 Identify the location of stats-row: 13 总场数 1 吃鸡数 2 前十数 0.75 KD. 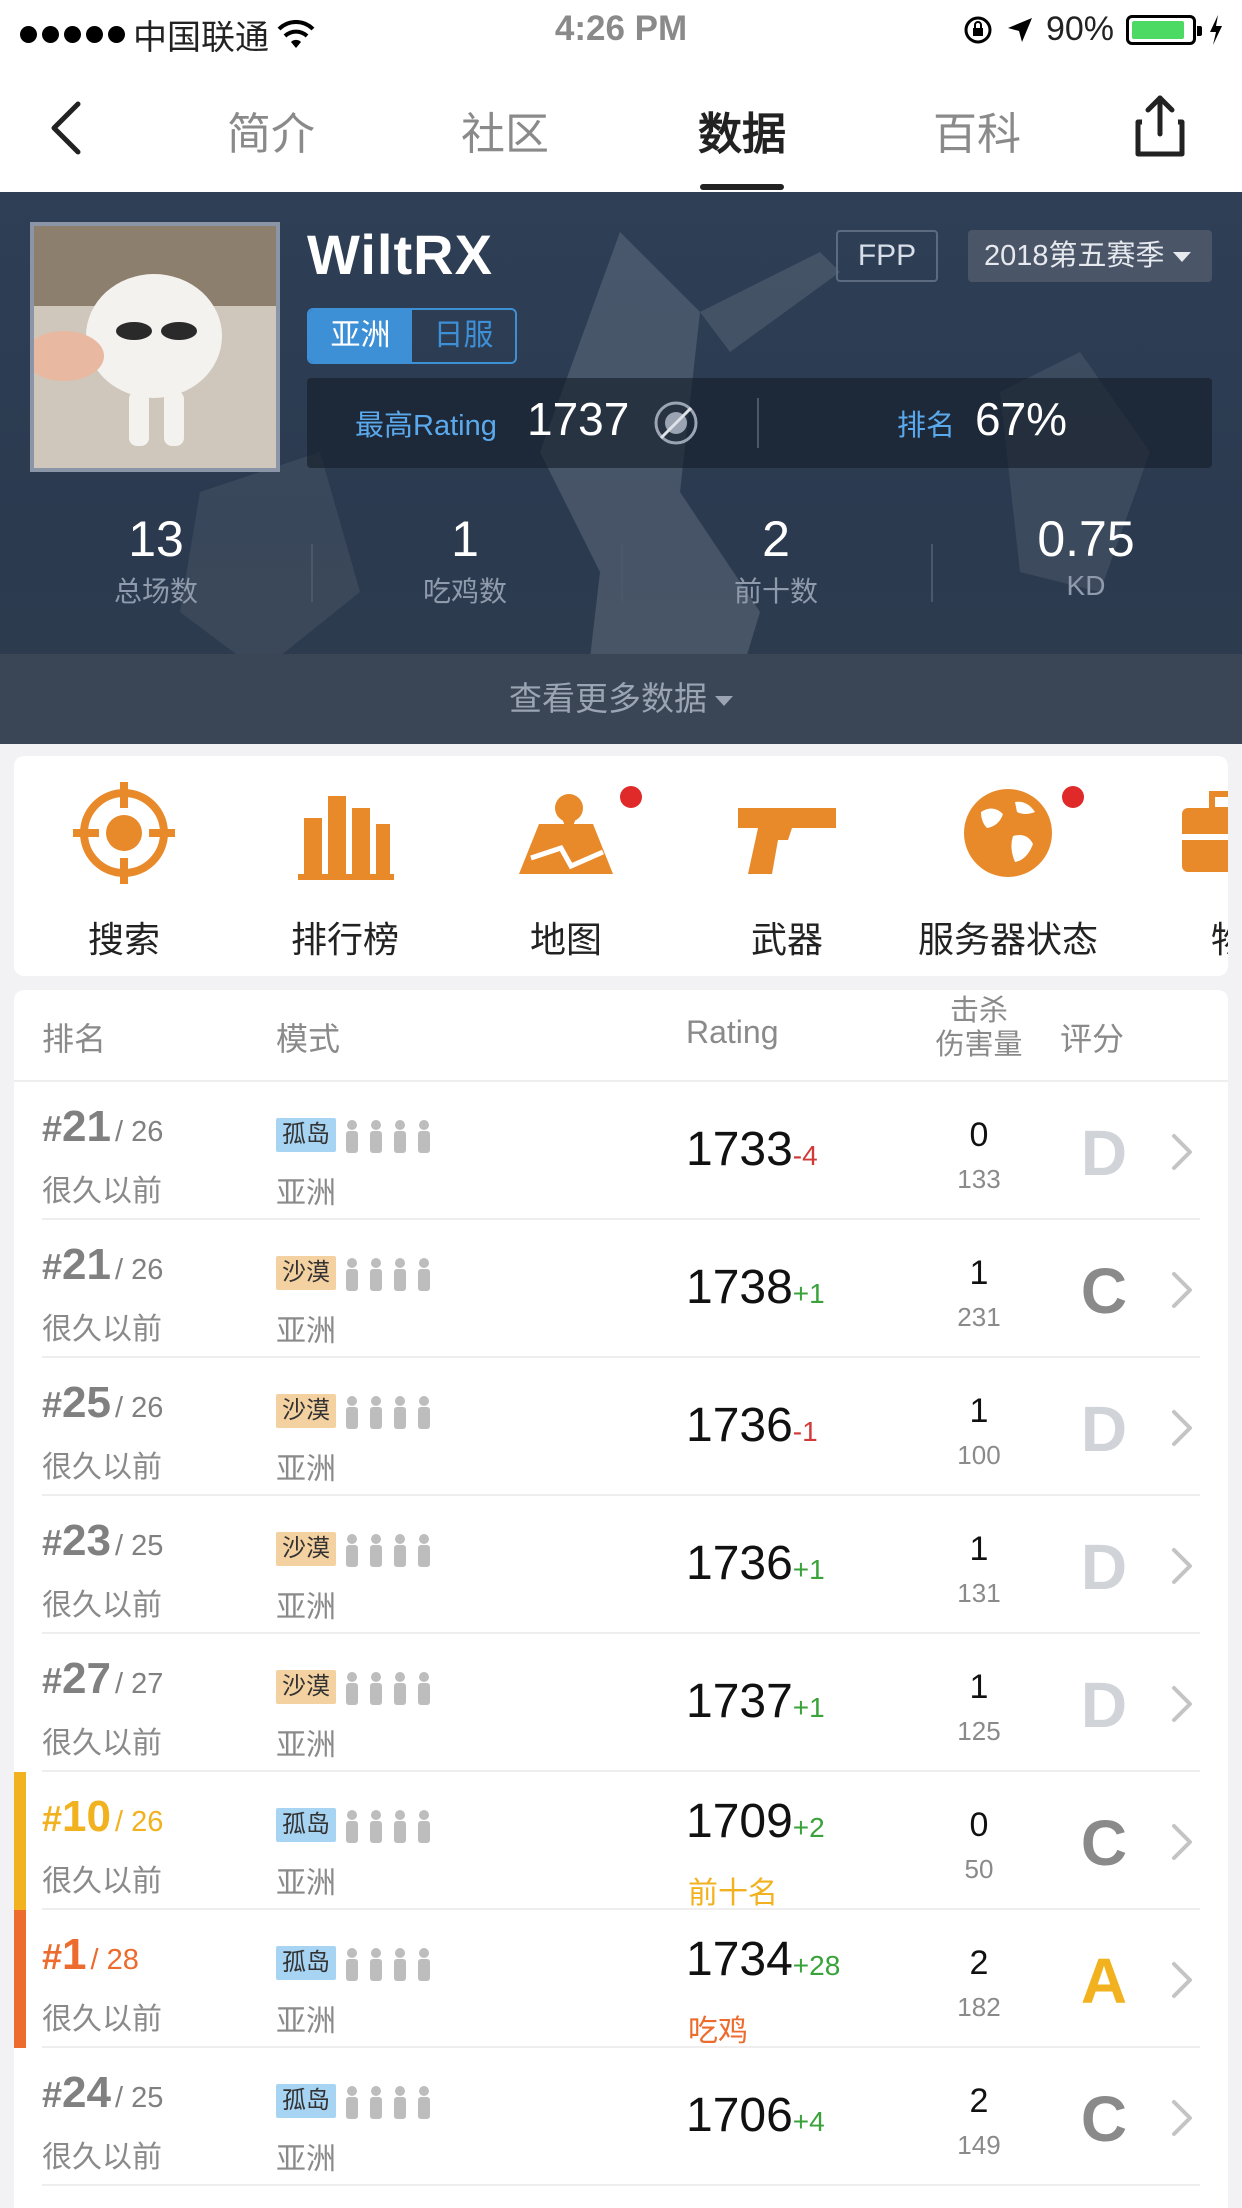
(621, 570).